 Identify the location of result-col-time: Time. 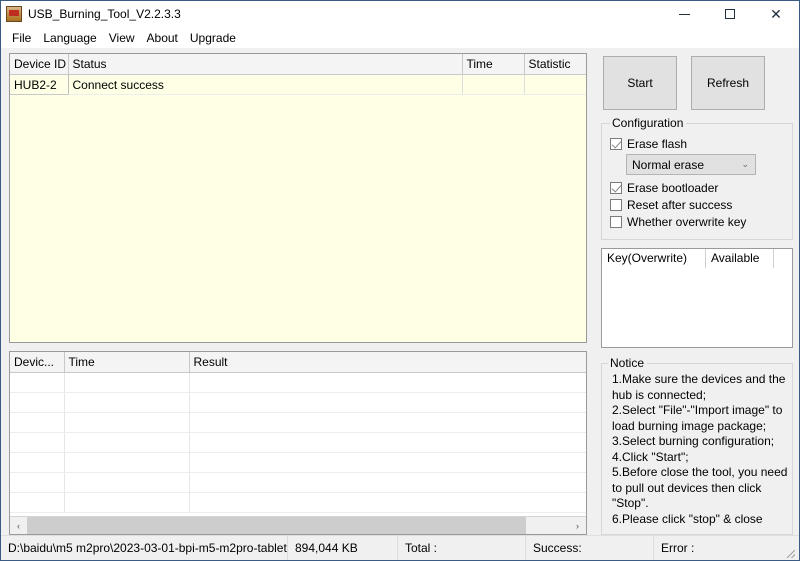
(127, 362).